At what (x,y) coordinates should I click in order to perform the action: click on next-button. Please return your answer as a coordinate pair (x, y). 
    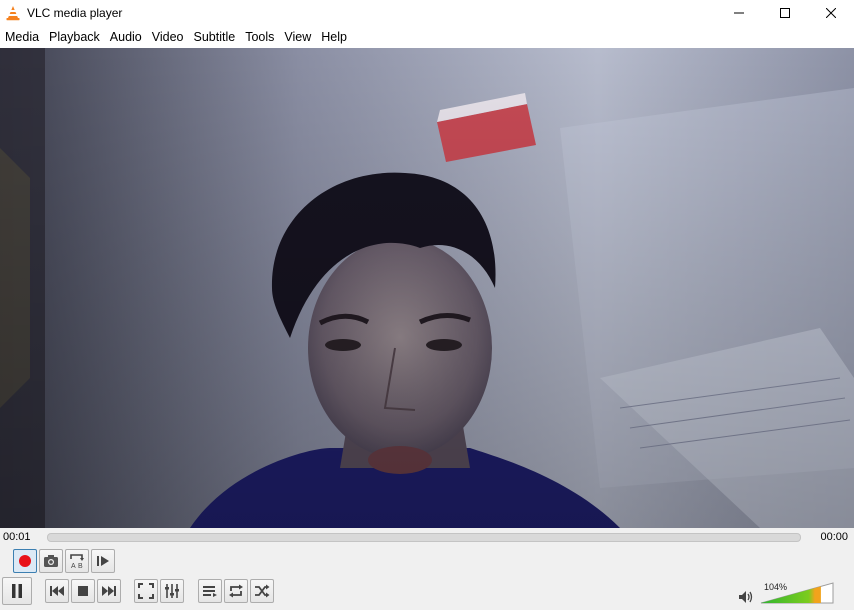
    Looking at the image, I should click on (109, 591).